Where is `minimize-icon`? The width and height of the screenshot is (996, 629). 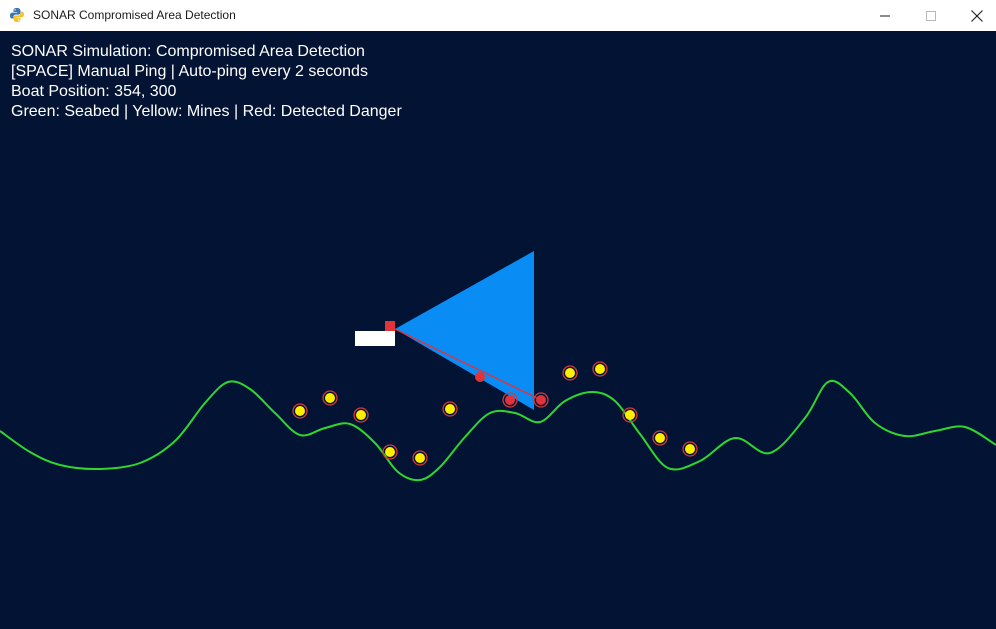 minimize-icon is located at coordinates (885, 15).